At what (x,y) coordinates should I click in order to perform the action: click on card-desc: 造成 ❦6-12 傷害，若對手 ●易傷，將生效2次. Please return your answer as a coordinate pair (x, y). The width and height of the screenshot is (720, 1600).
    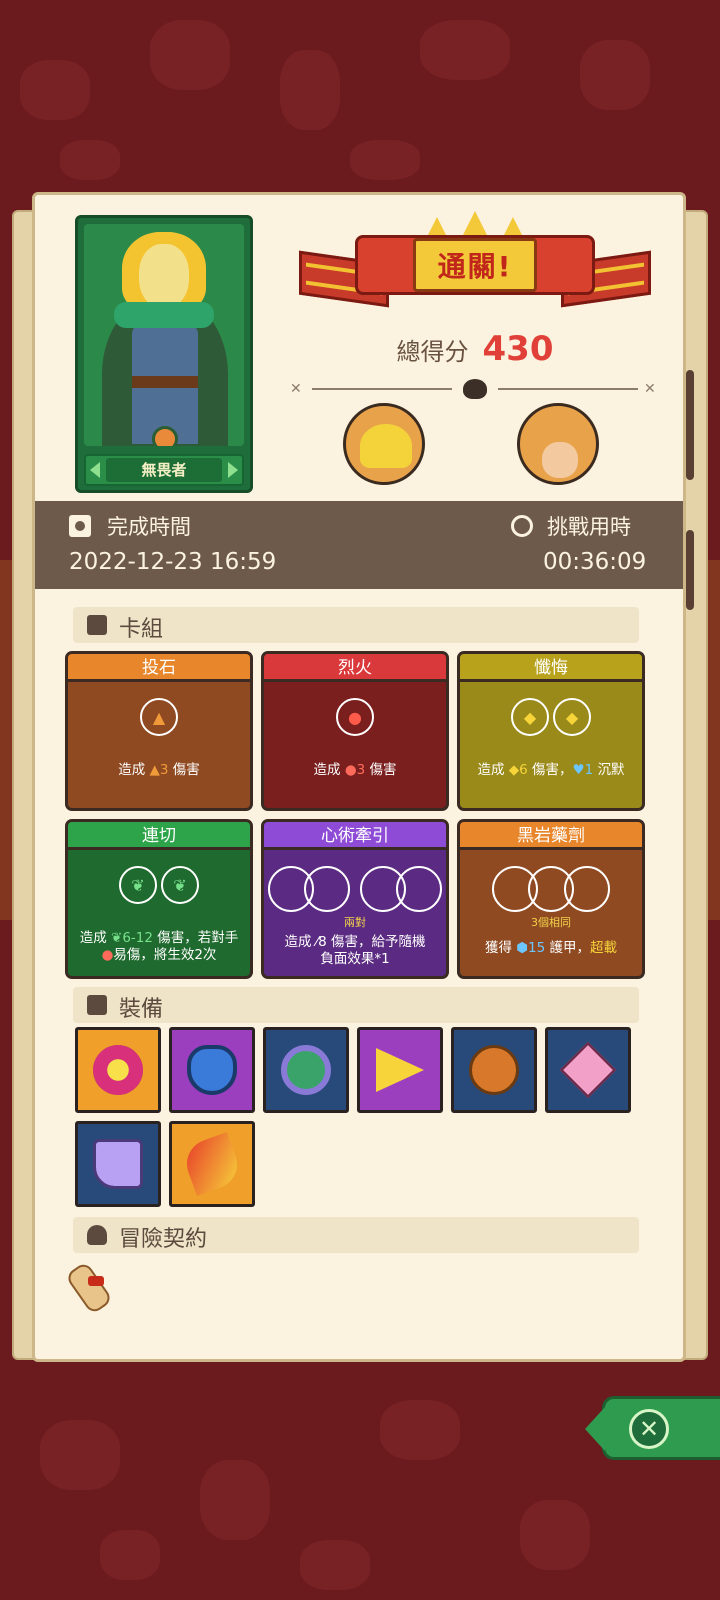
    Looking at the image, I should click on (159, 946).